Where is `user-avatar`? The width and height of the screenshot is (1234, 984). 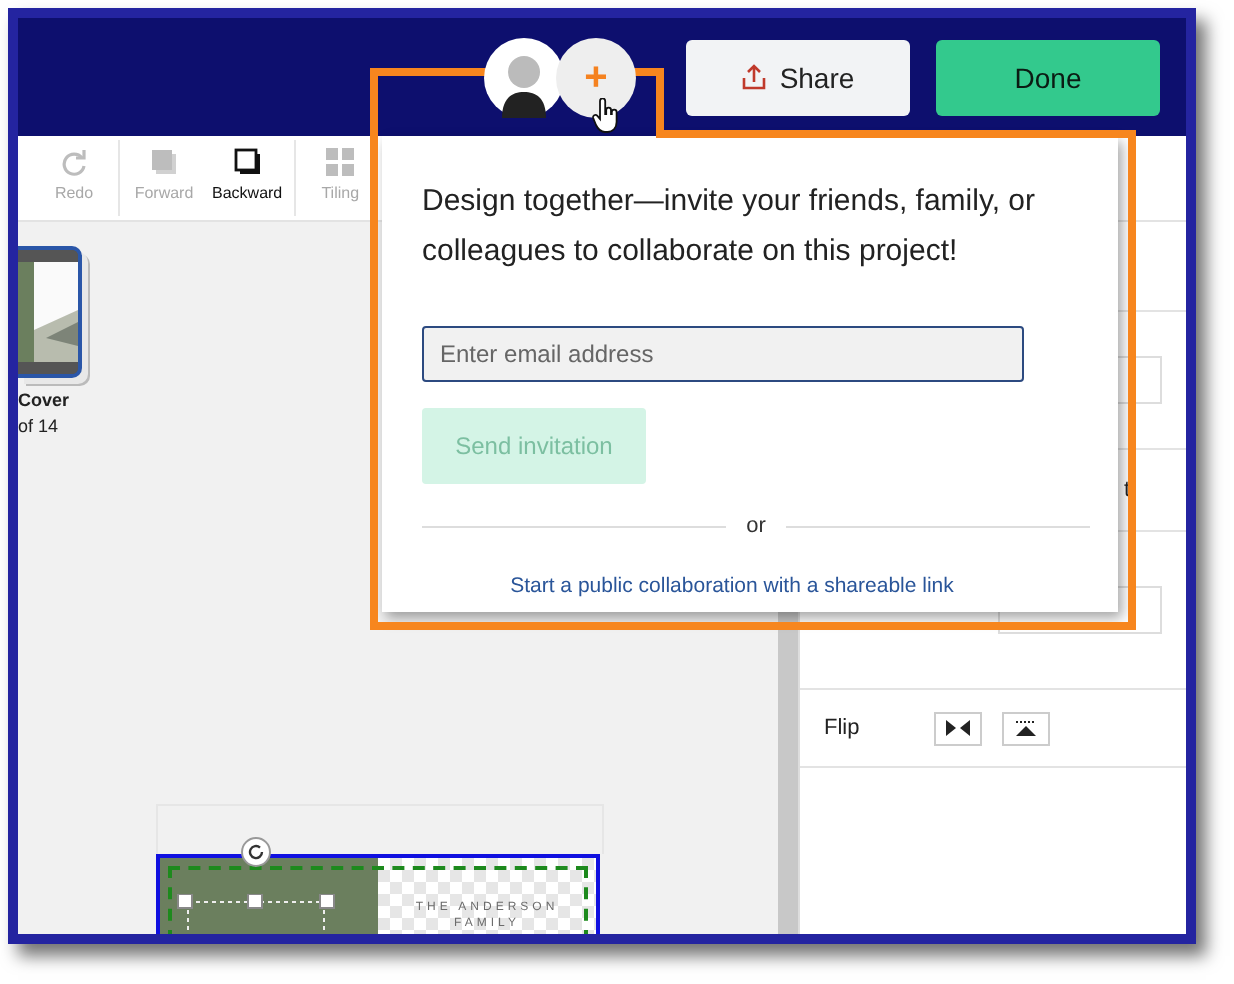 user-avatar is located at coordinates (524, 77).